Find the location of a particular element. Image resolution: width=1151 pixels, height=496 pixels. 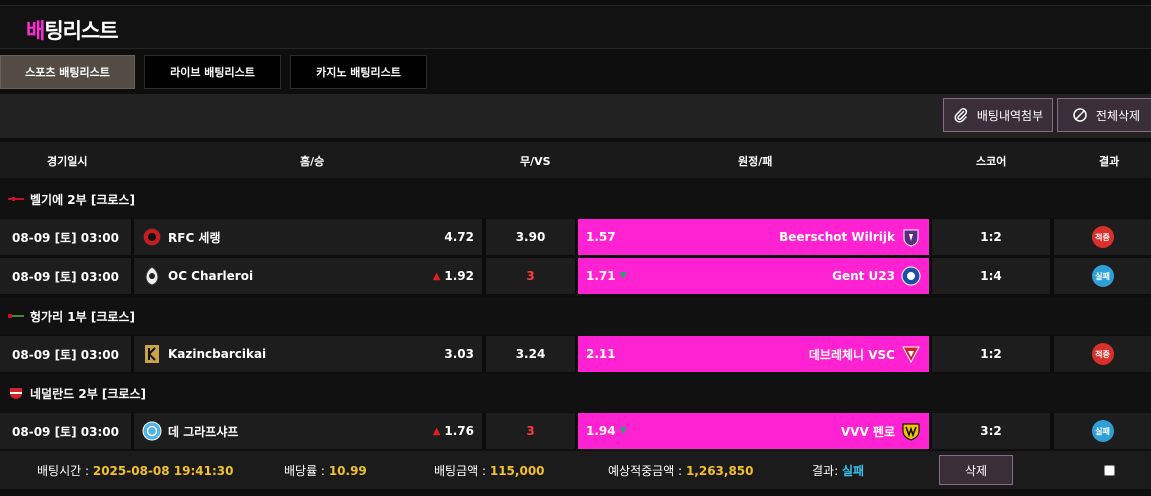

tab-sports-betting: 스포츠 배팅리스트 is located at coordinates (67, 72).